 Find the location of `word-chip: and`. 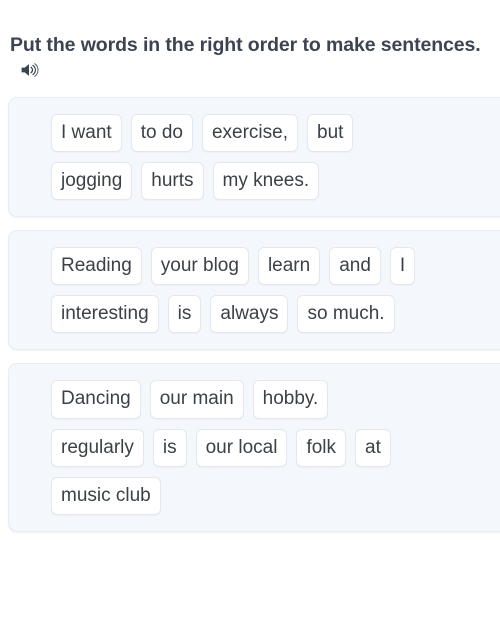

word-chip: and is located at coordinates (355, 266).